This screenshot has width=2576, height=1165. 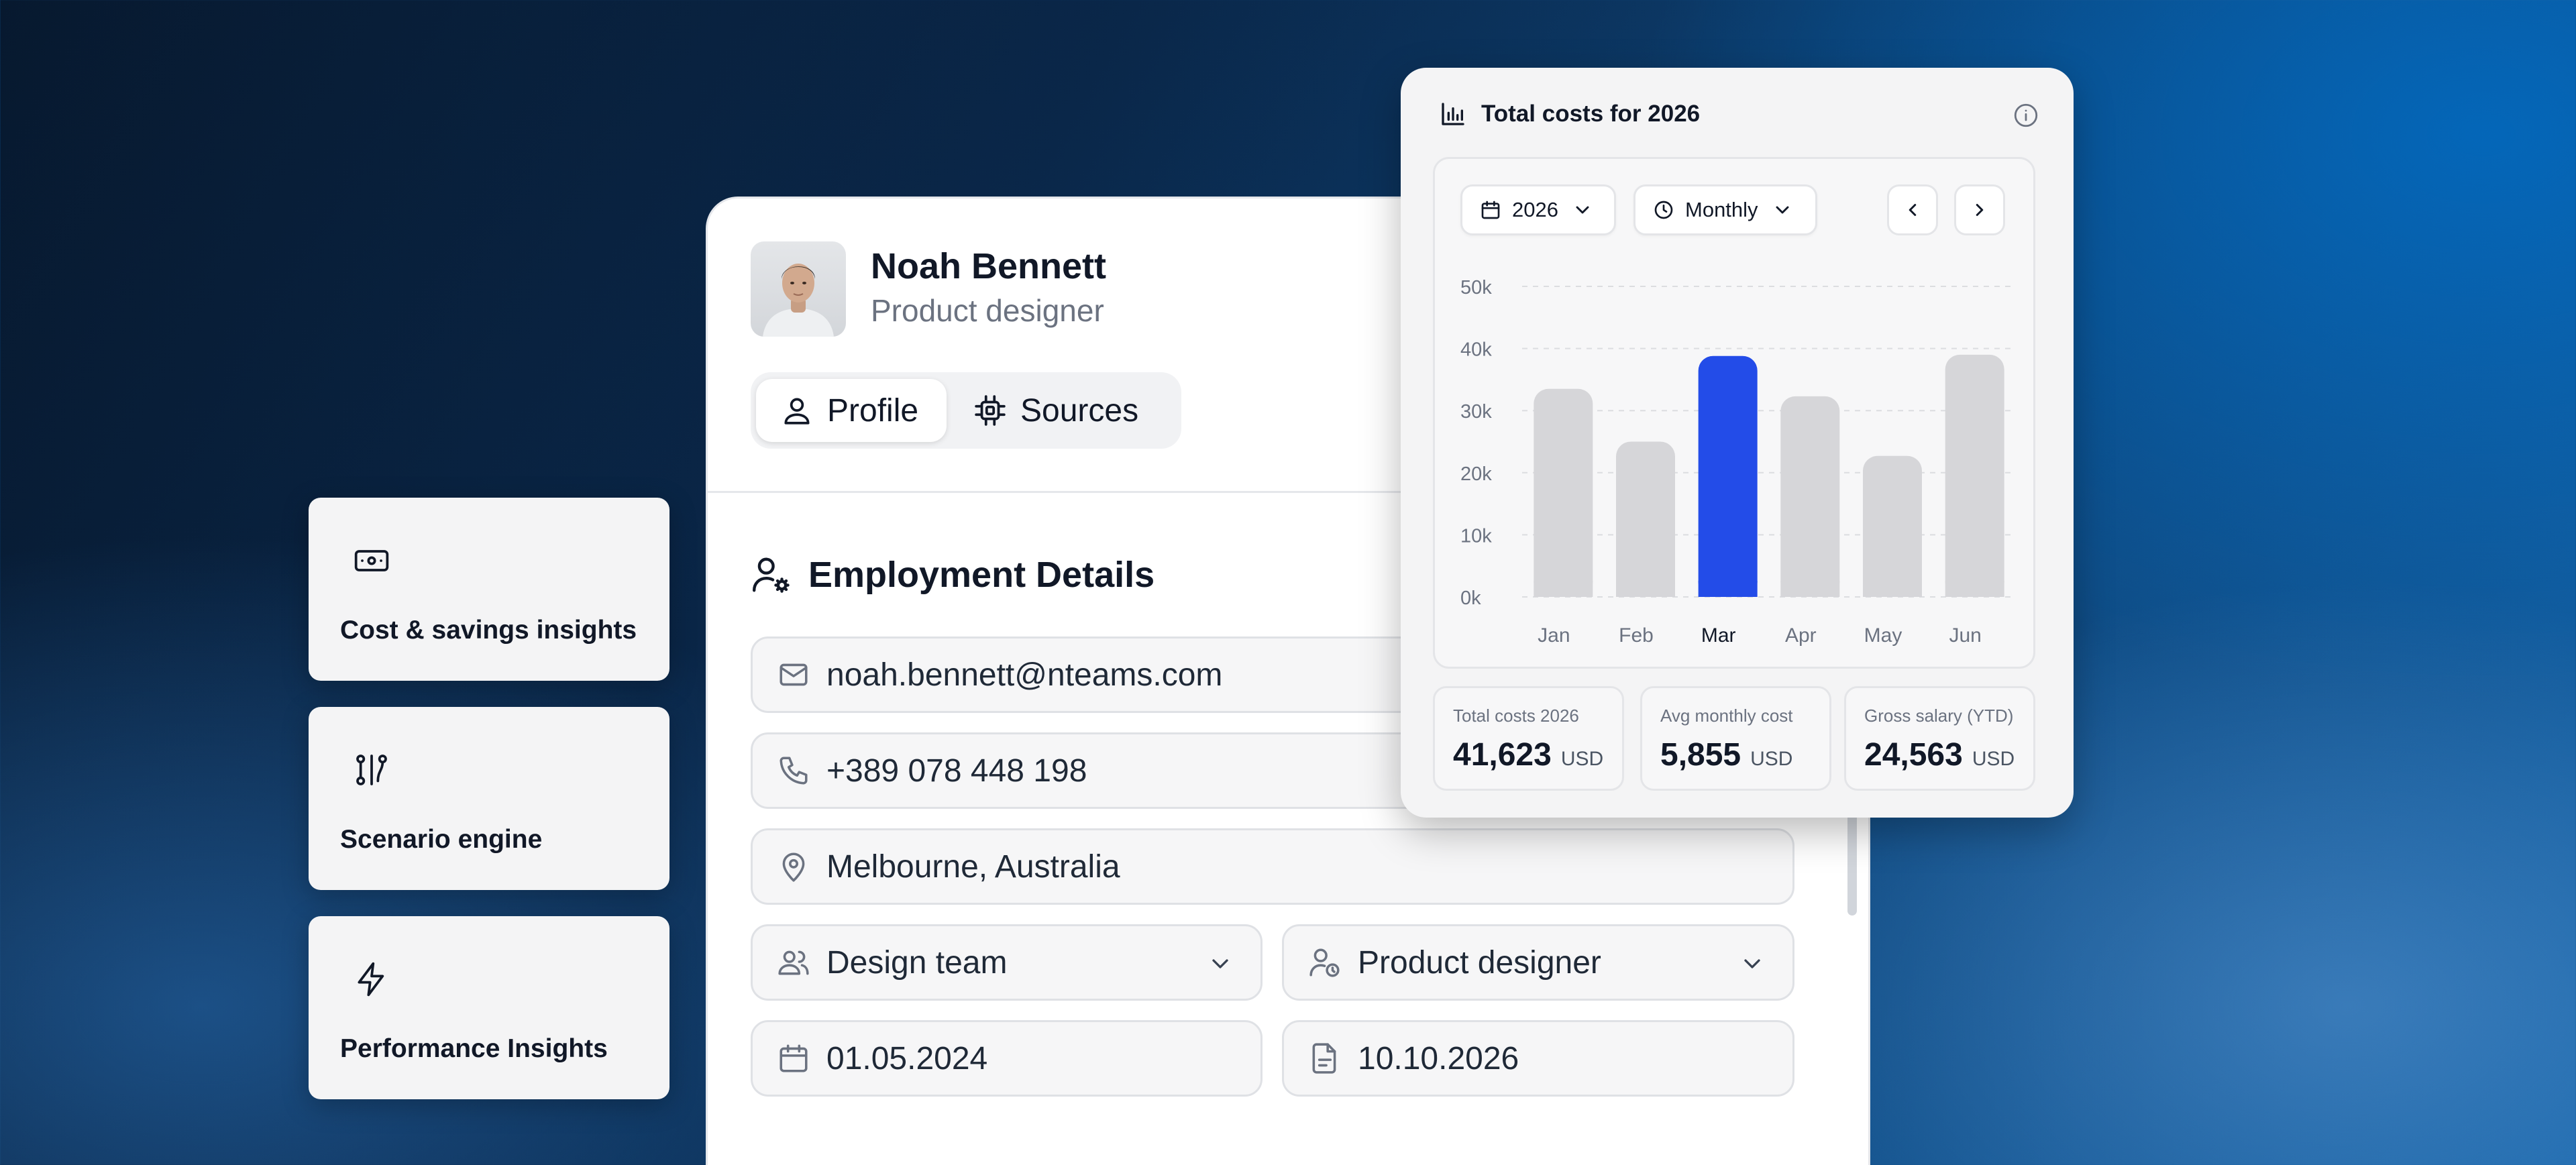 I want to click on costs-title: Total costs for 2026, so click(x=1570, y=114).